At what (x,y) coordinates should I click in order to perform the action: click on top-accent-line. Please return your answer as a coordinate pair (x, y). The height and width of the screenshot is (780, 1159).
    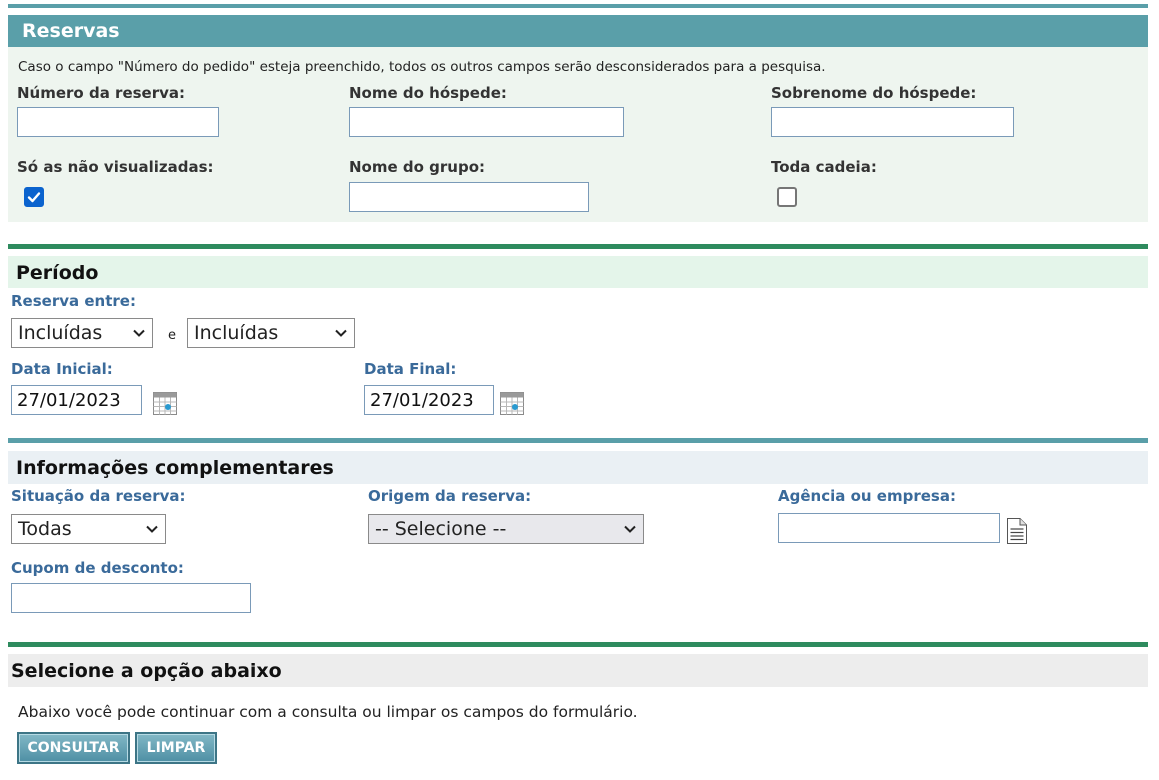
    Looking at the image, I should click on (578, 6).